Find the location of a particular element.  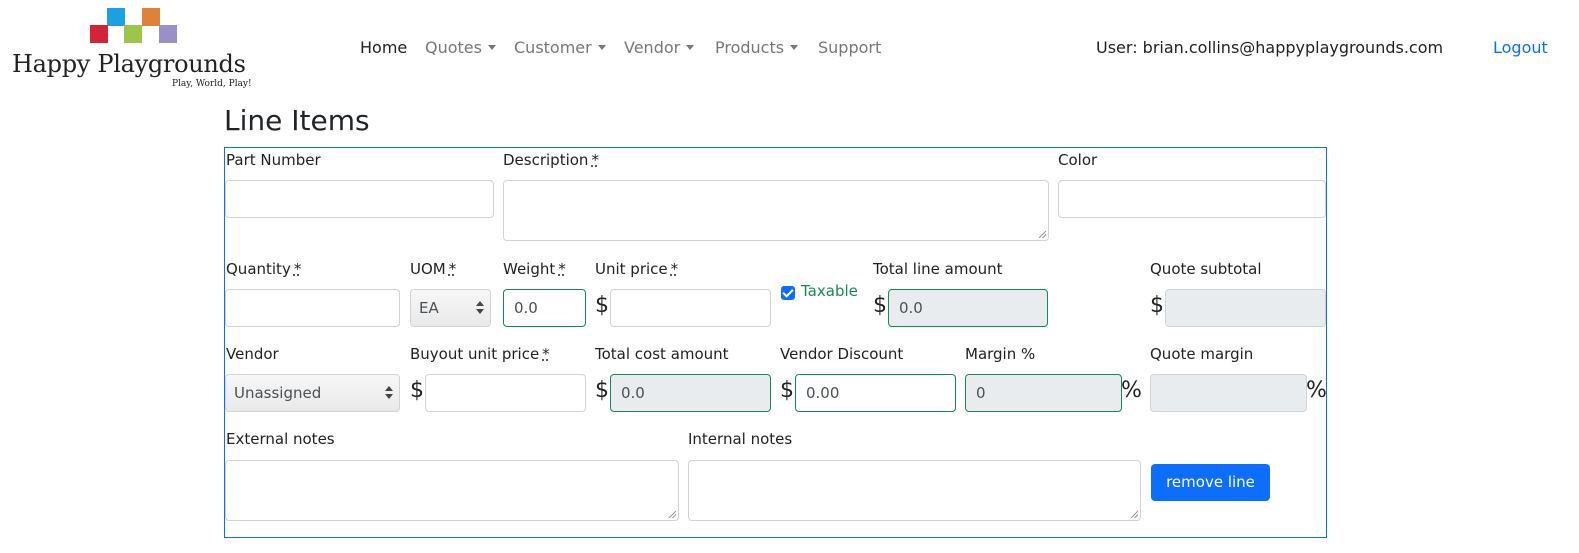

vendor-select: Unassigned is located at coordinates (312, 393).